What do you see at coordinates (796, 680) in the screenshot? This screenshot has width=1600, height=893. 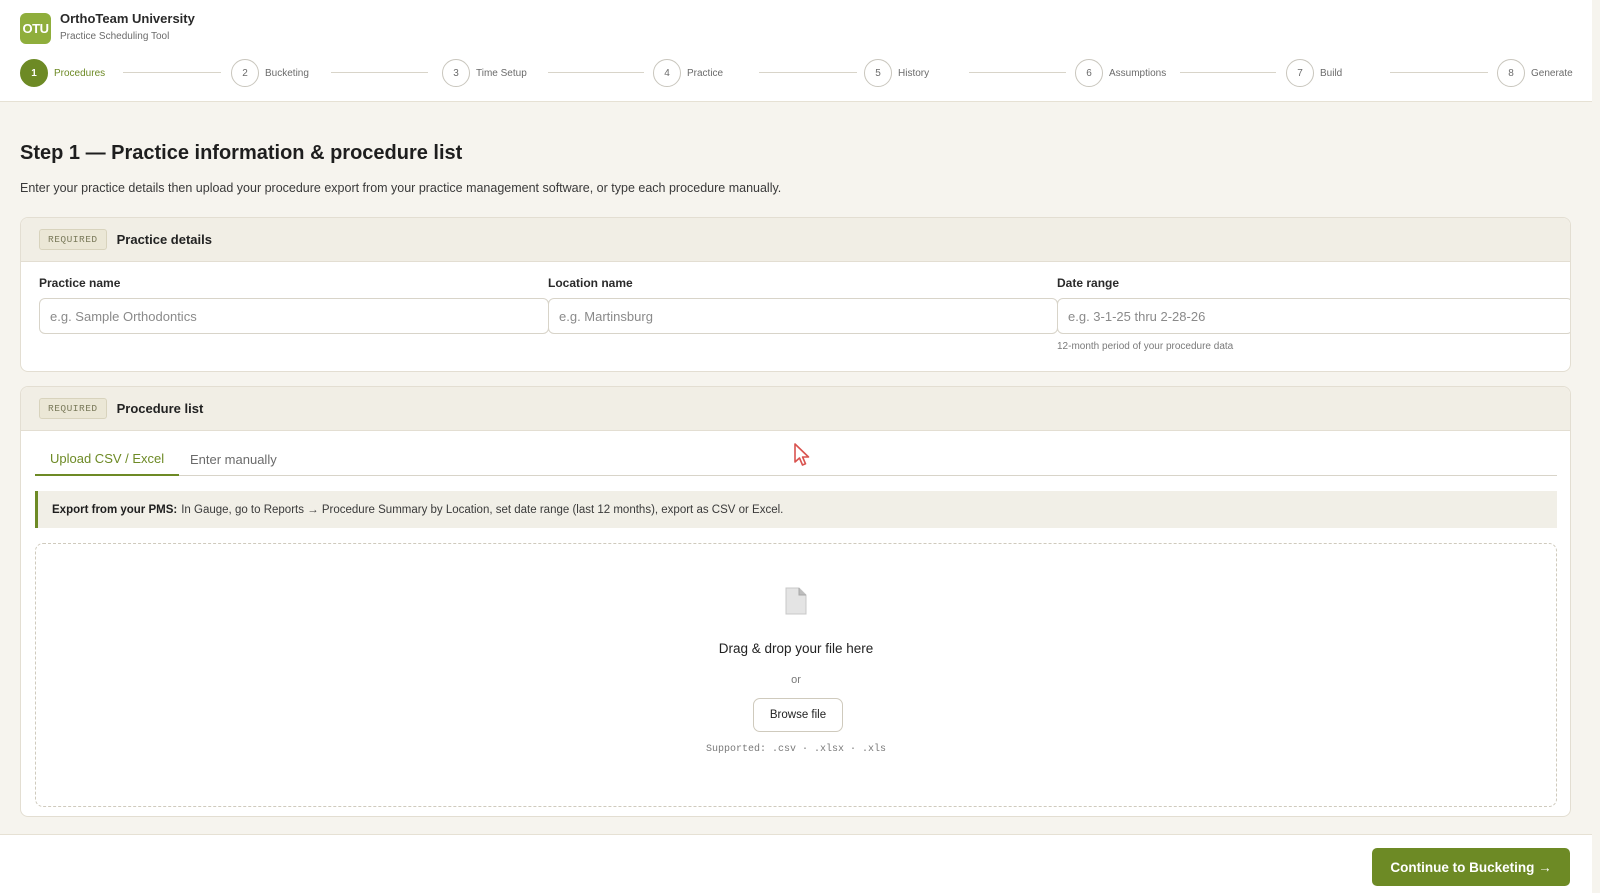 I see `dropzone-or: or` at bounding box center [796, 680].